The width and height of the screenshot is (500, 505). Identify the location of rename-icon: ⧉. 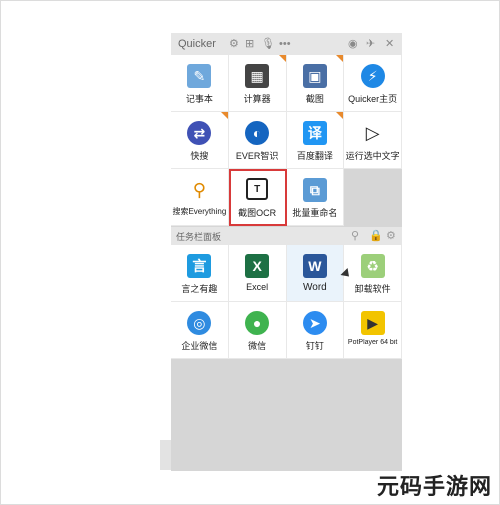
(314, 190).